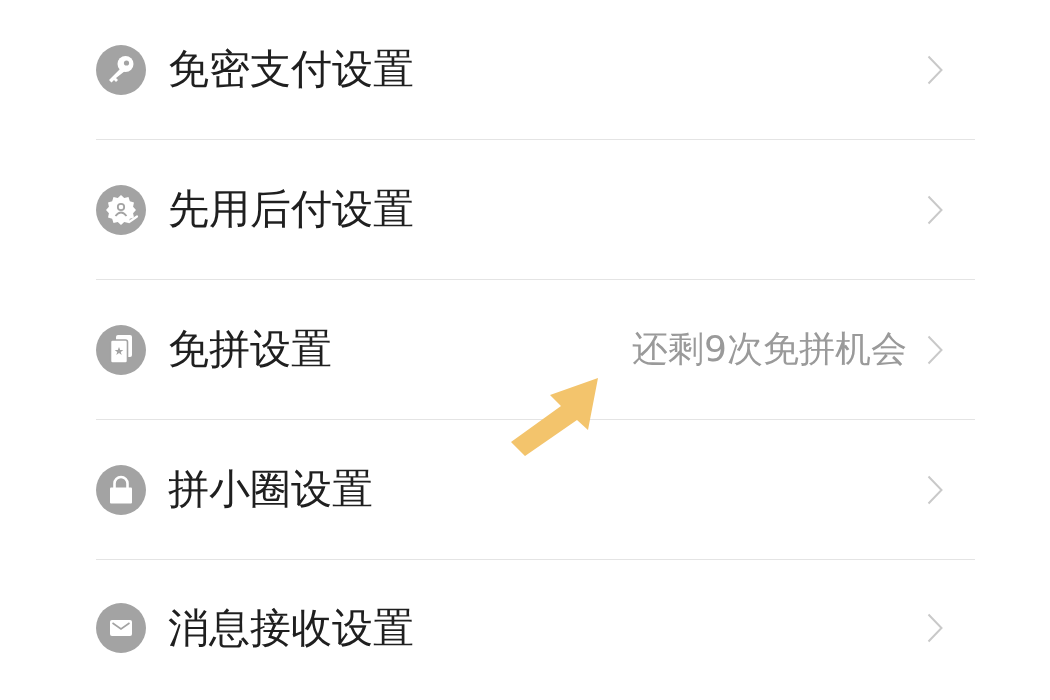 This screenshot has width=1050, height=700. I want to click on hint-text: 还剩9次免拼机会, so click(769, 349).